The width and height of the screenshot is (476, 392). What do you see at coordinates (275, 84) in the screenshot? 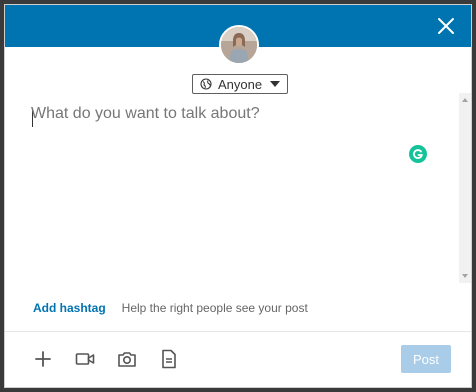
I see `chevron-down-icon` at bounding box center [275, 84].